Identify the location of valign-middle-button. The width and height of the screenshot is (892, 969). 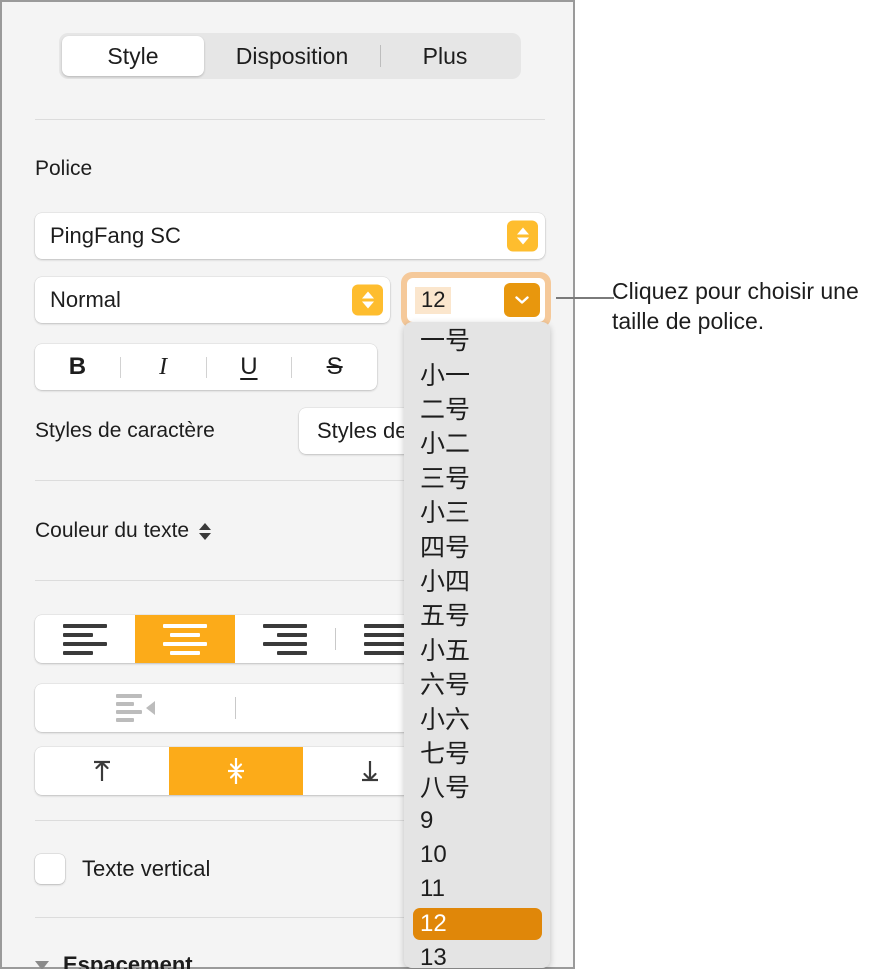
(236, 771).